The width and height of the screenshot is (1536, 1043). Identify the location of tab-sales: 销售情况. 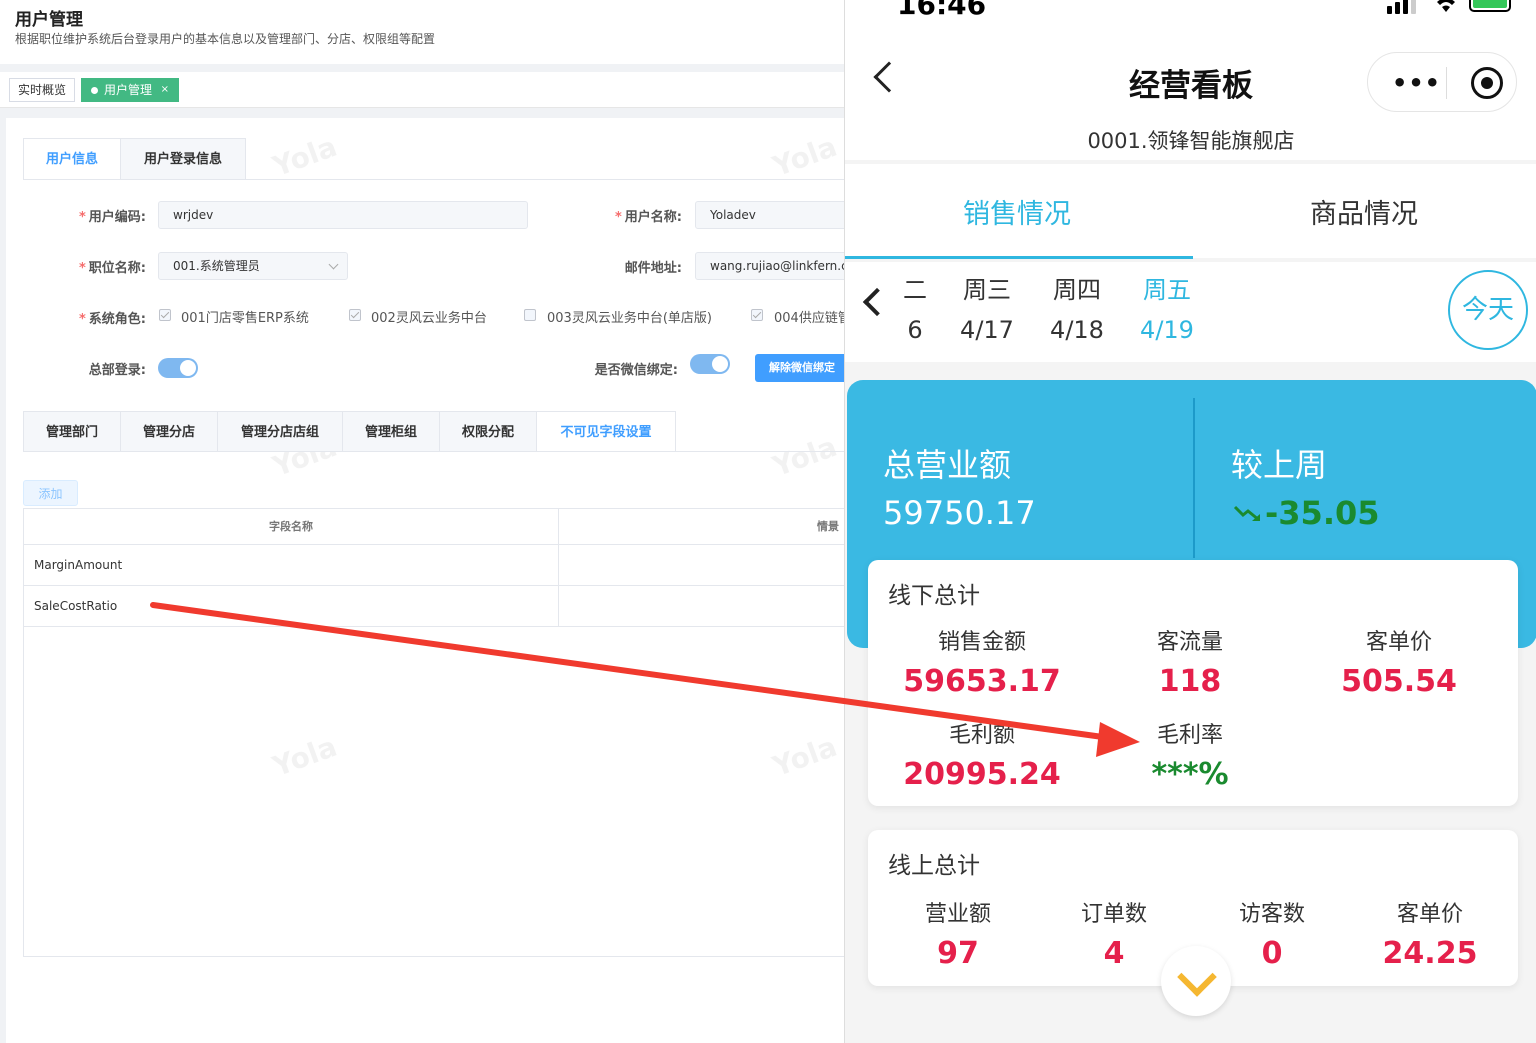
(1017, 211).